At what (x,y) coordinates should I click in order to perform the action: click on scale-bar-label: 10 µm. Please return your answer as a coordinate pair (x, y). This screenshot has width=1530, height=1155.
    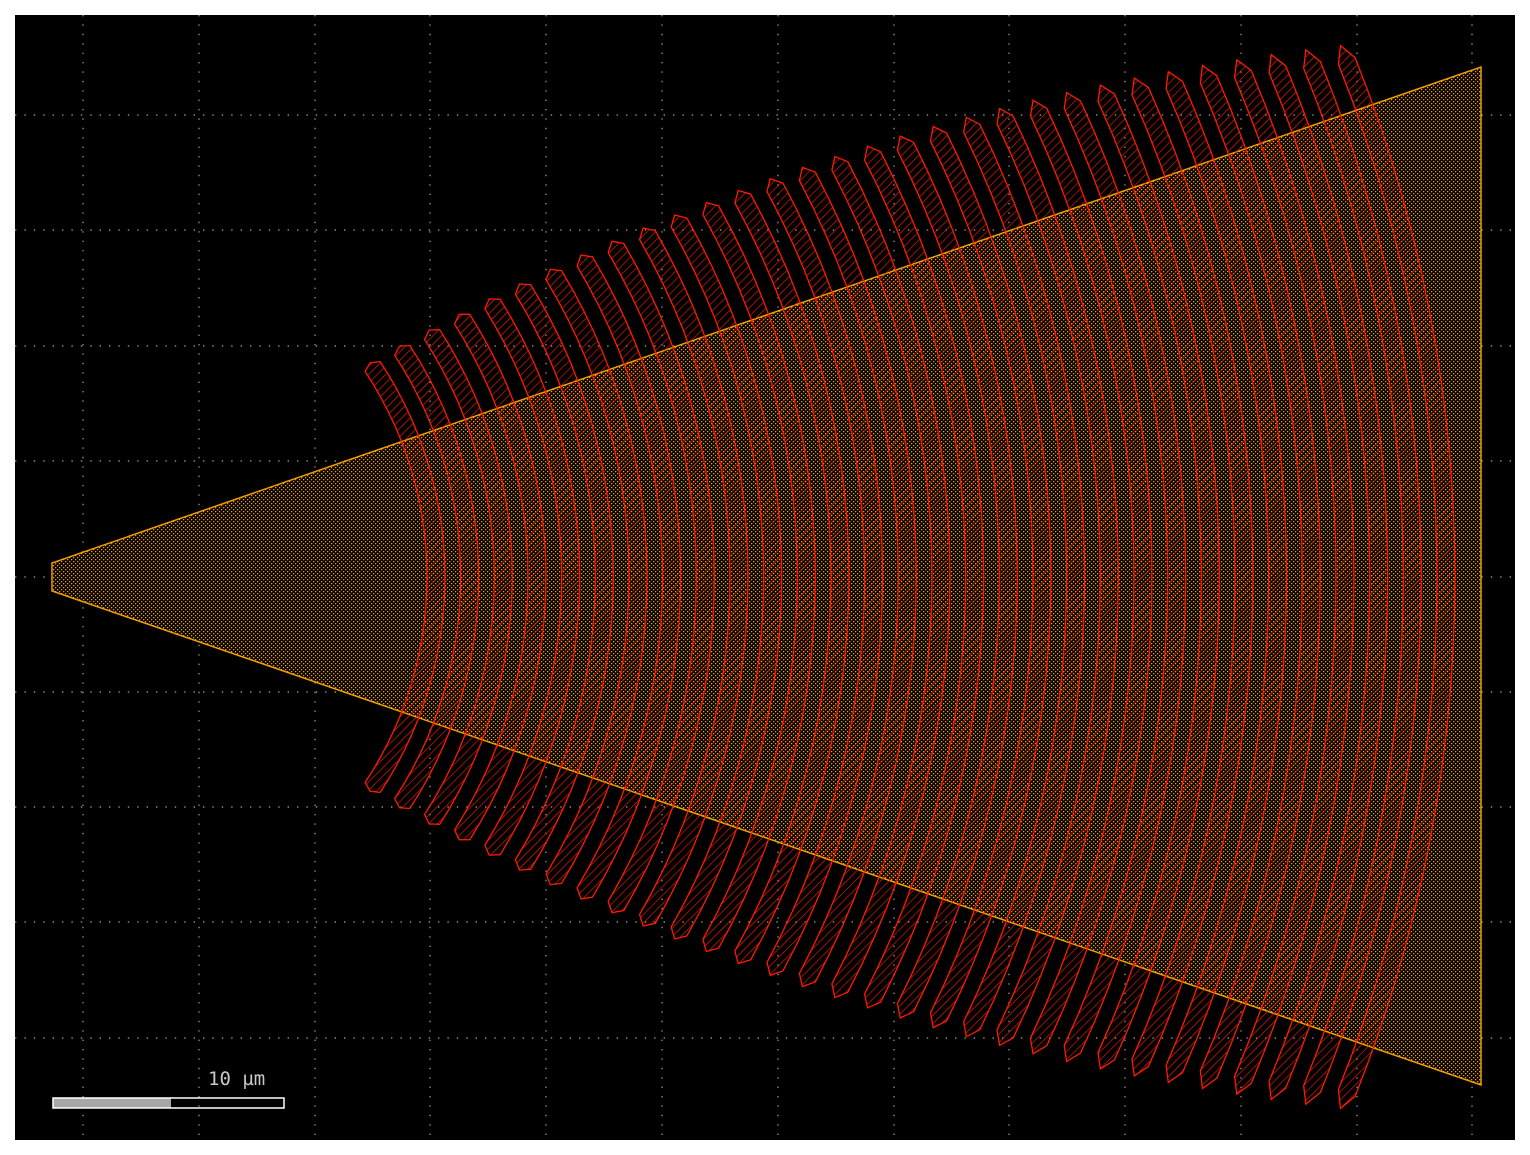
    Looking at the image, I should click on (236, 1079).